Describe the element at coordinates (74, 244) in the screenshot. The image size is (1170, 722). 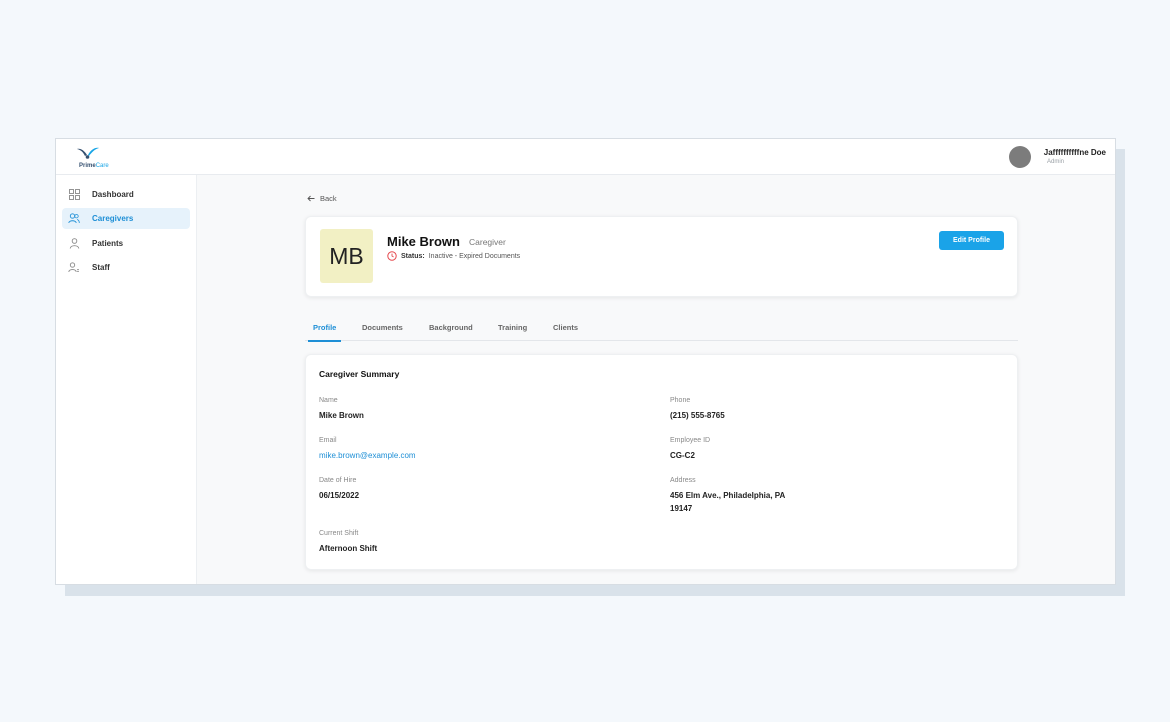
I see `user-icon` at that location.